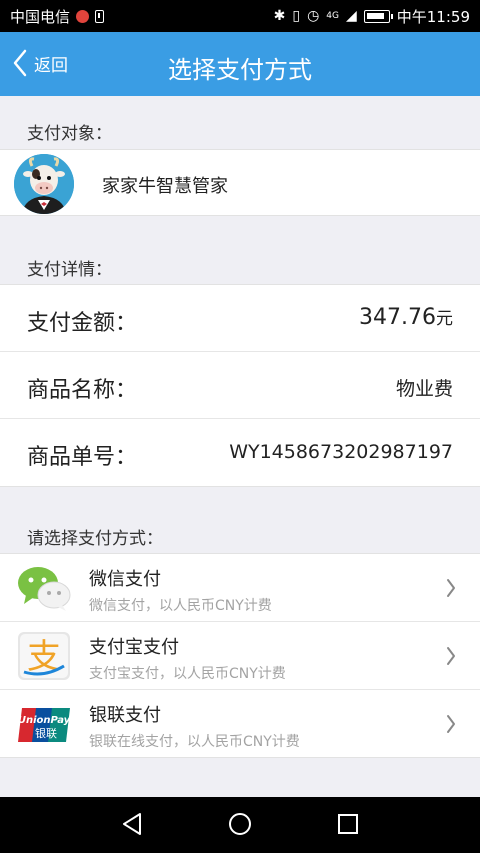 This screenshot has width=480, height=853. Describe the element at coordinates (296, 16) in the screenshot. I see `vibrate-icon: ▯` at that location.